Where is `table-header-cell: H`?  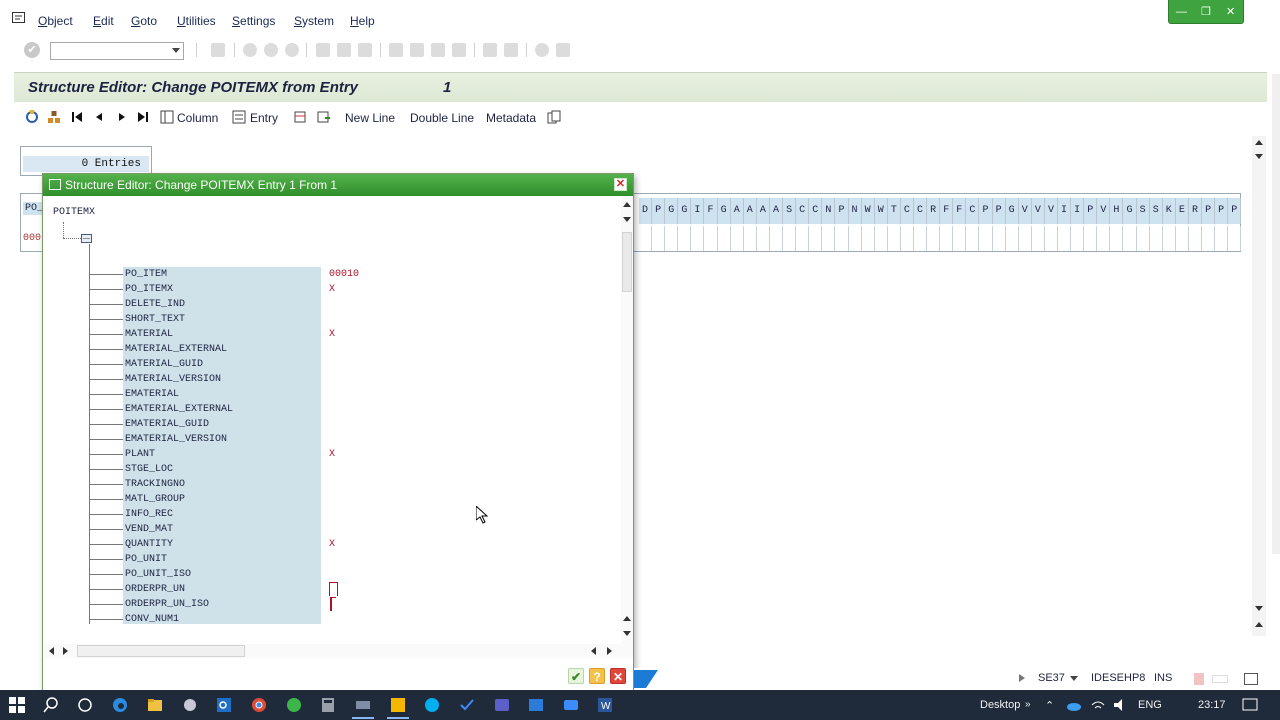 table-header-cell: H is located at coordinates (1117, 211).